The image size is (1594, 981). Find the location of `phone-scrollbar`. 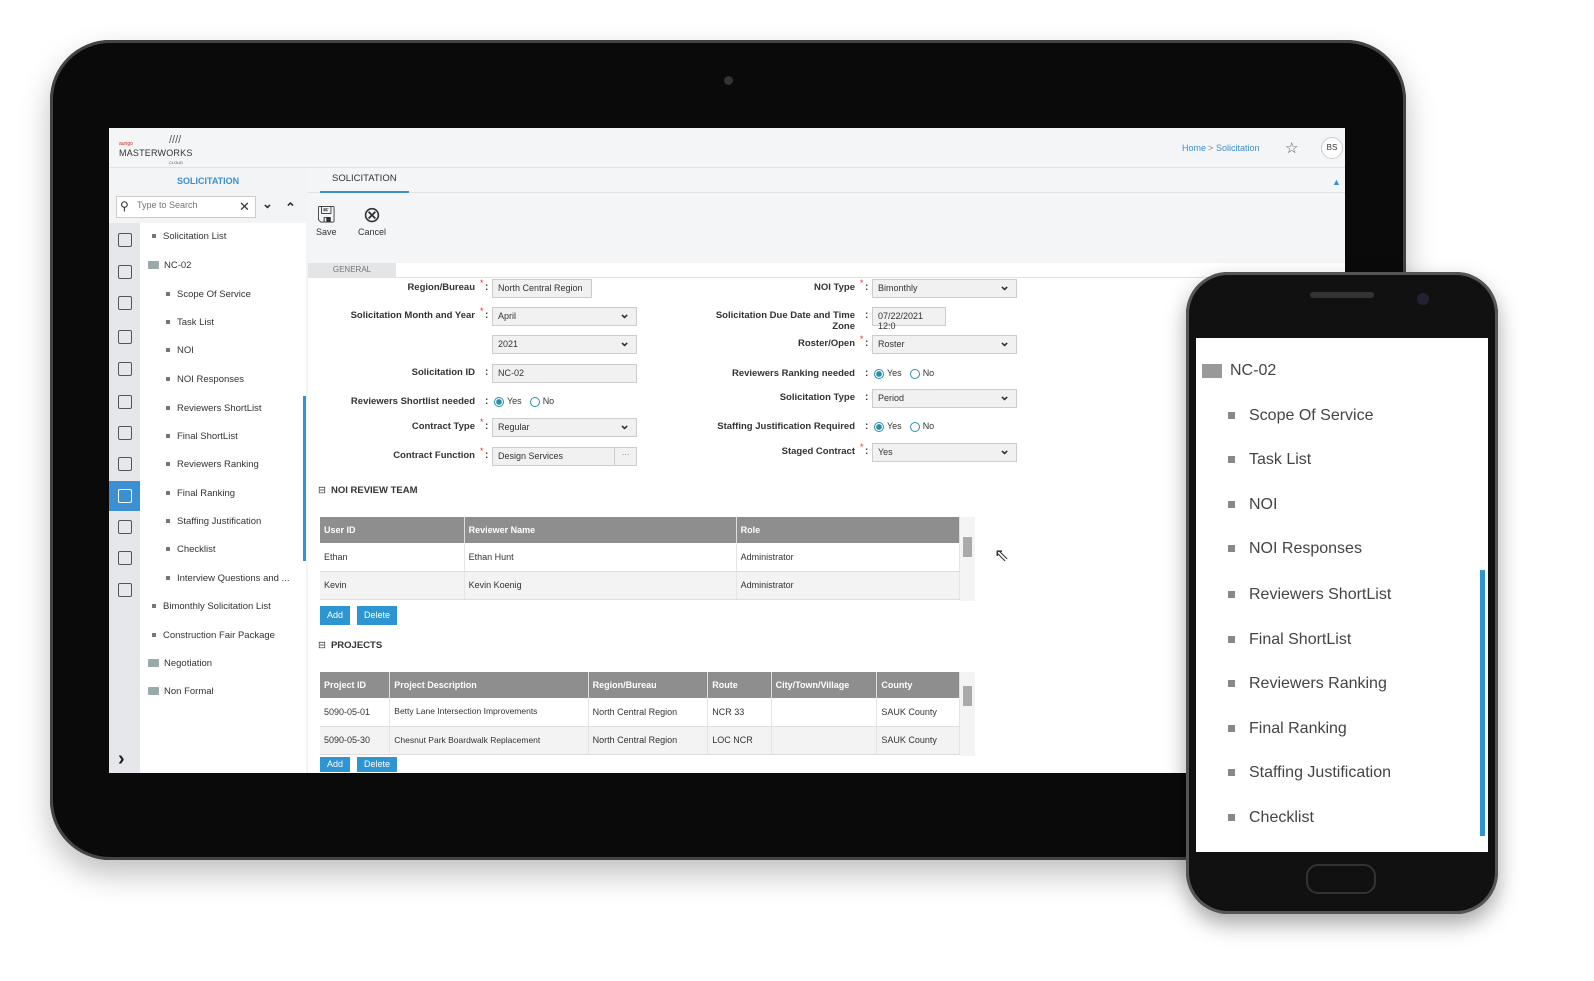

phone-scrollbar is located at coordinates (1482, 703).